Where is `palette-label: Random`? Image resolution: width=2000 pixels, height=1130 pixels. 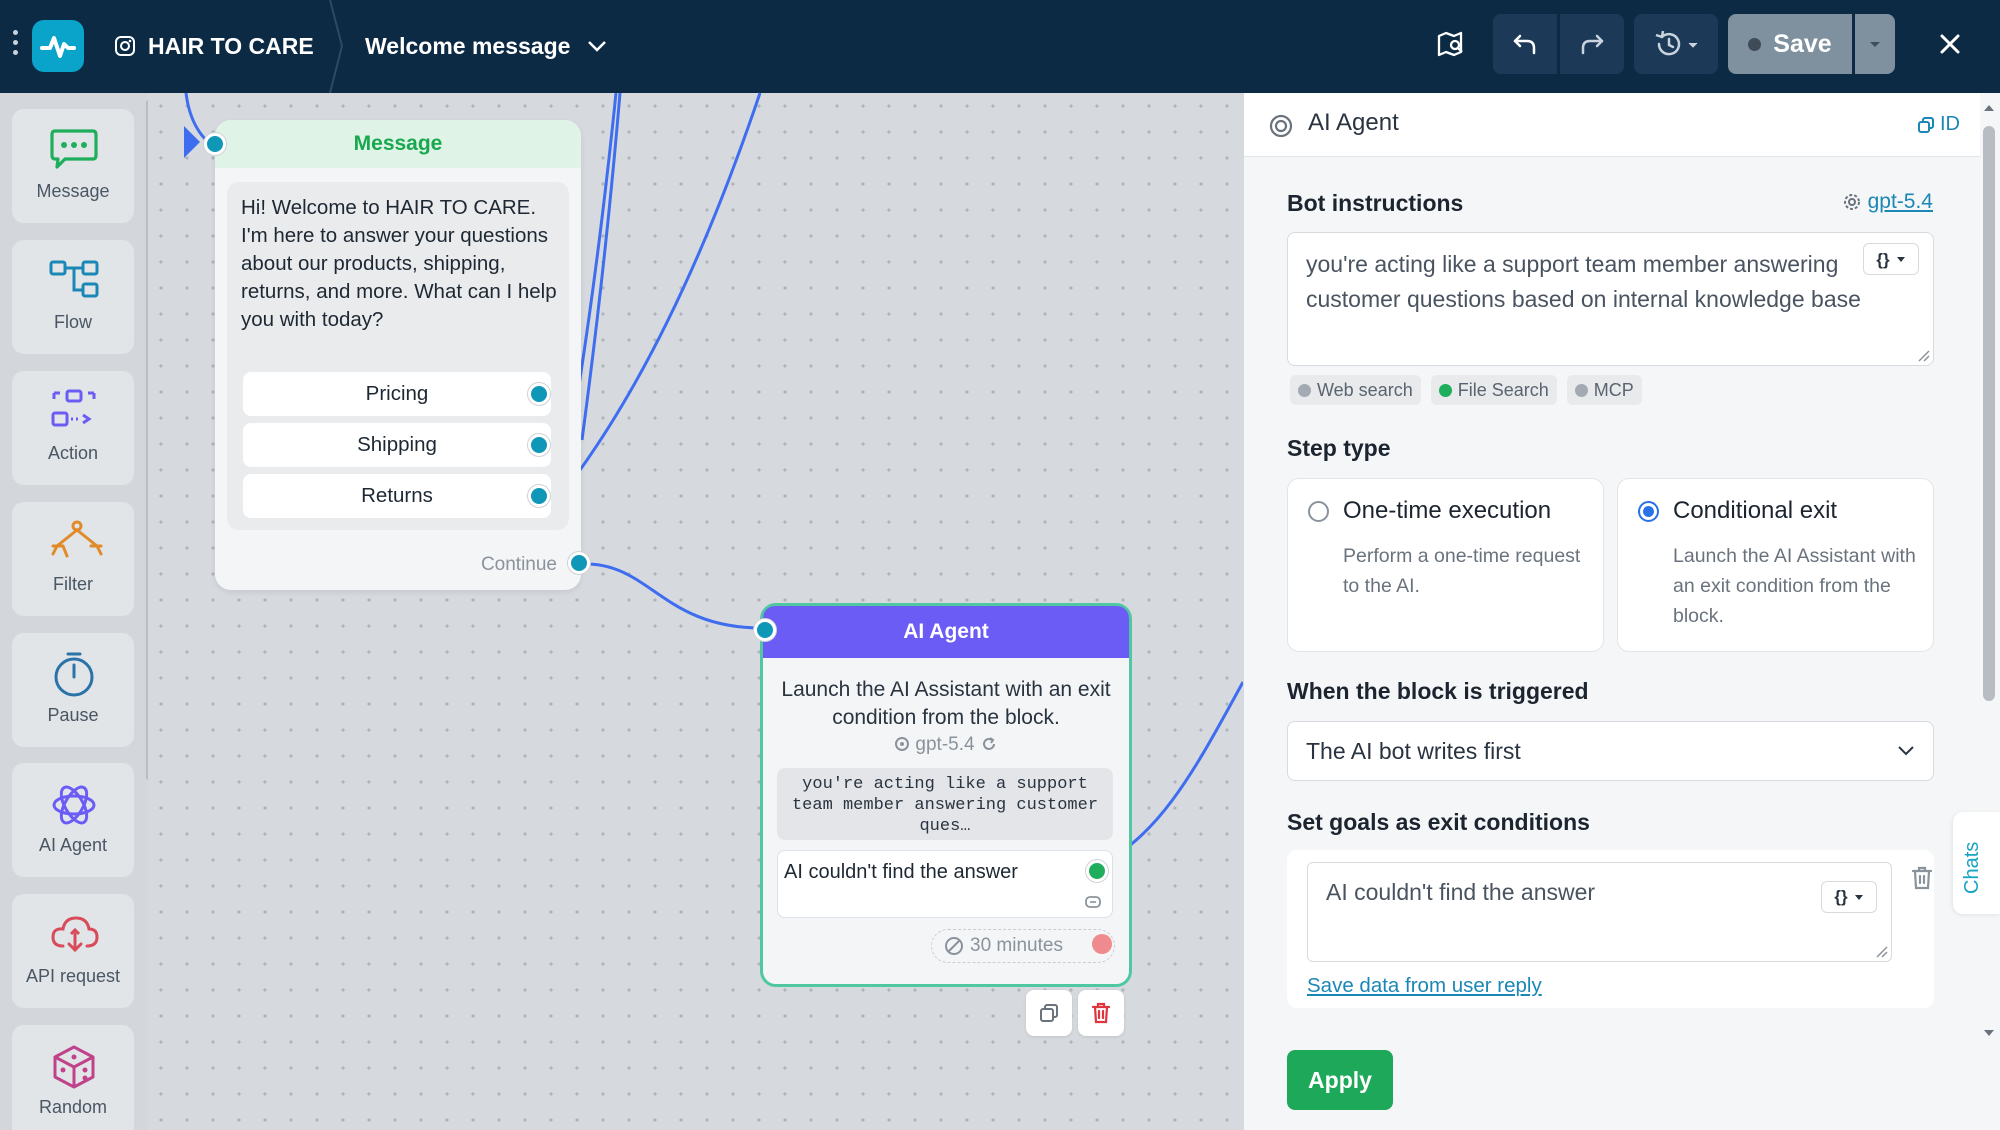
palette-label: Random is located at coordinates (73, 1107).